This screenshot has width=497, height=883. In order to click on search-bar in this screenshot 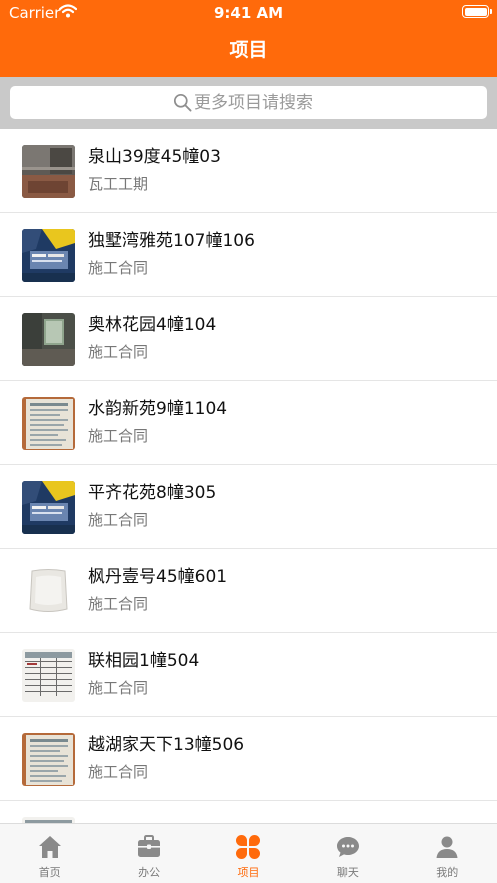, I will do `click(248, 103)`.